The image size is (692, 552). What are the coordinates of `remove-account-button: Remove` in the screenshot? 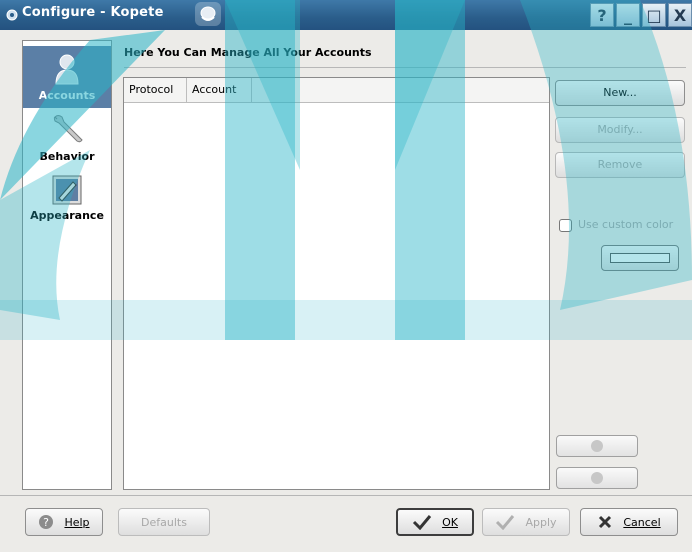 It's located at (620, 165).